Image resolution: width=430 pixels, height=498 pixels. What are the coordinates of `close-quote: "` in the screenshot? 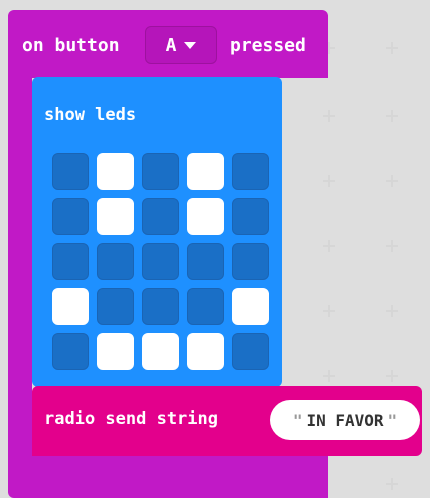 It's located at (392, 420).